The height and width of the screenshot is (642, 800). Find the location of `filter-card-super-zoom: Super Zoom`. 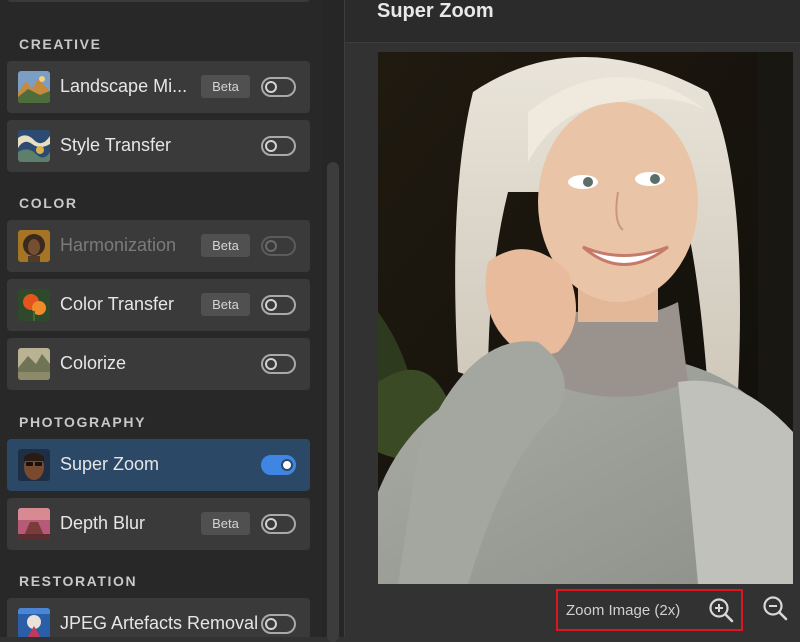

filter-card-super-zoom: Super Zoom is located at coordinates (158, 465).